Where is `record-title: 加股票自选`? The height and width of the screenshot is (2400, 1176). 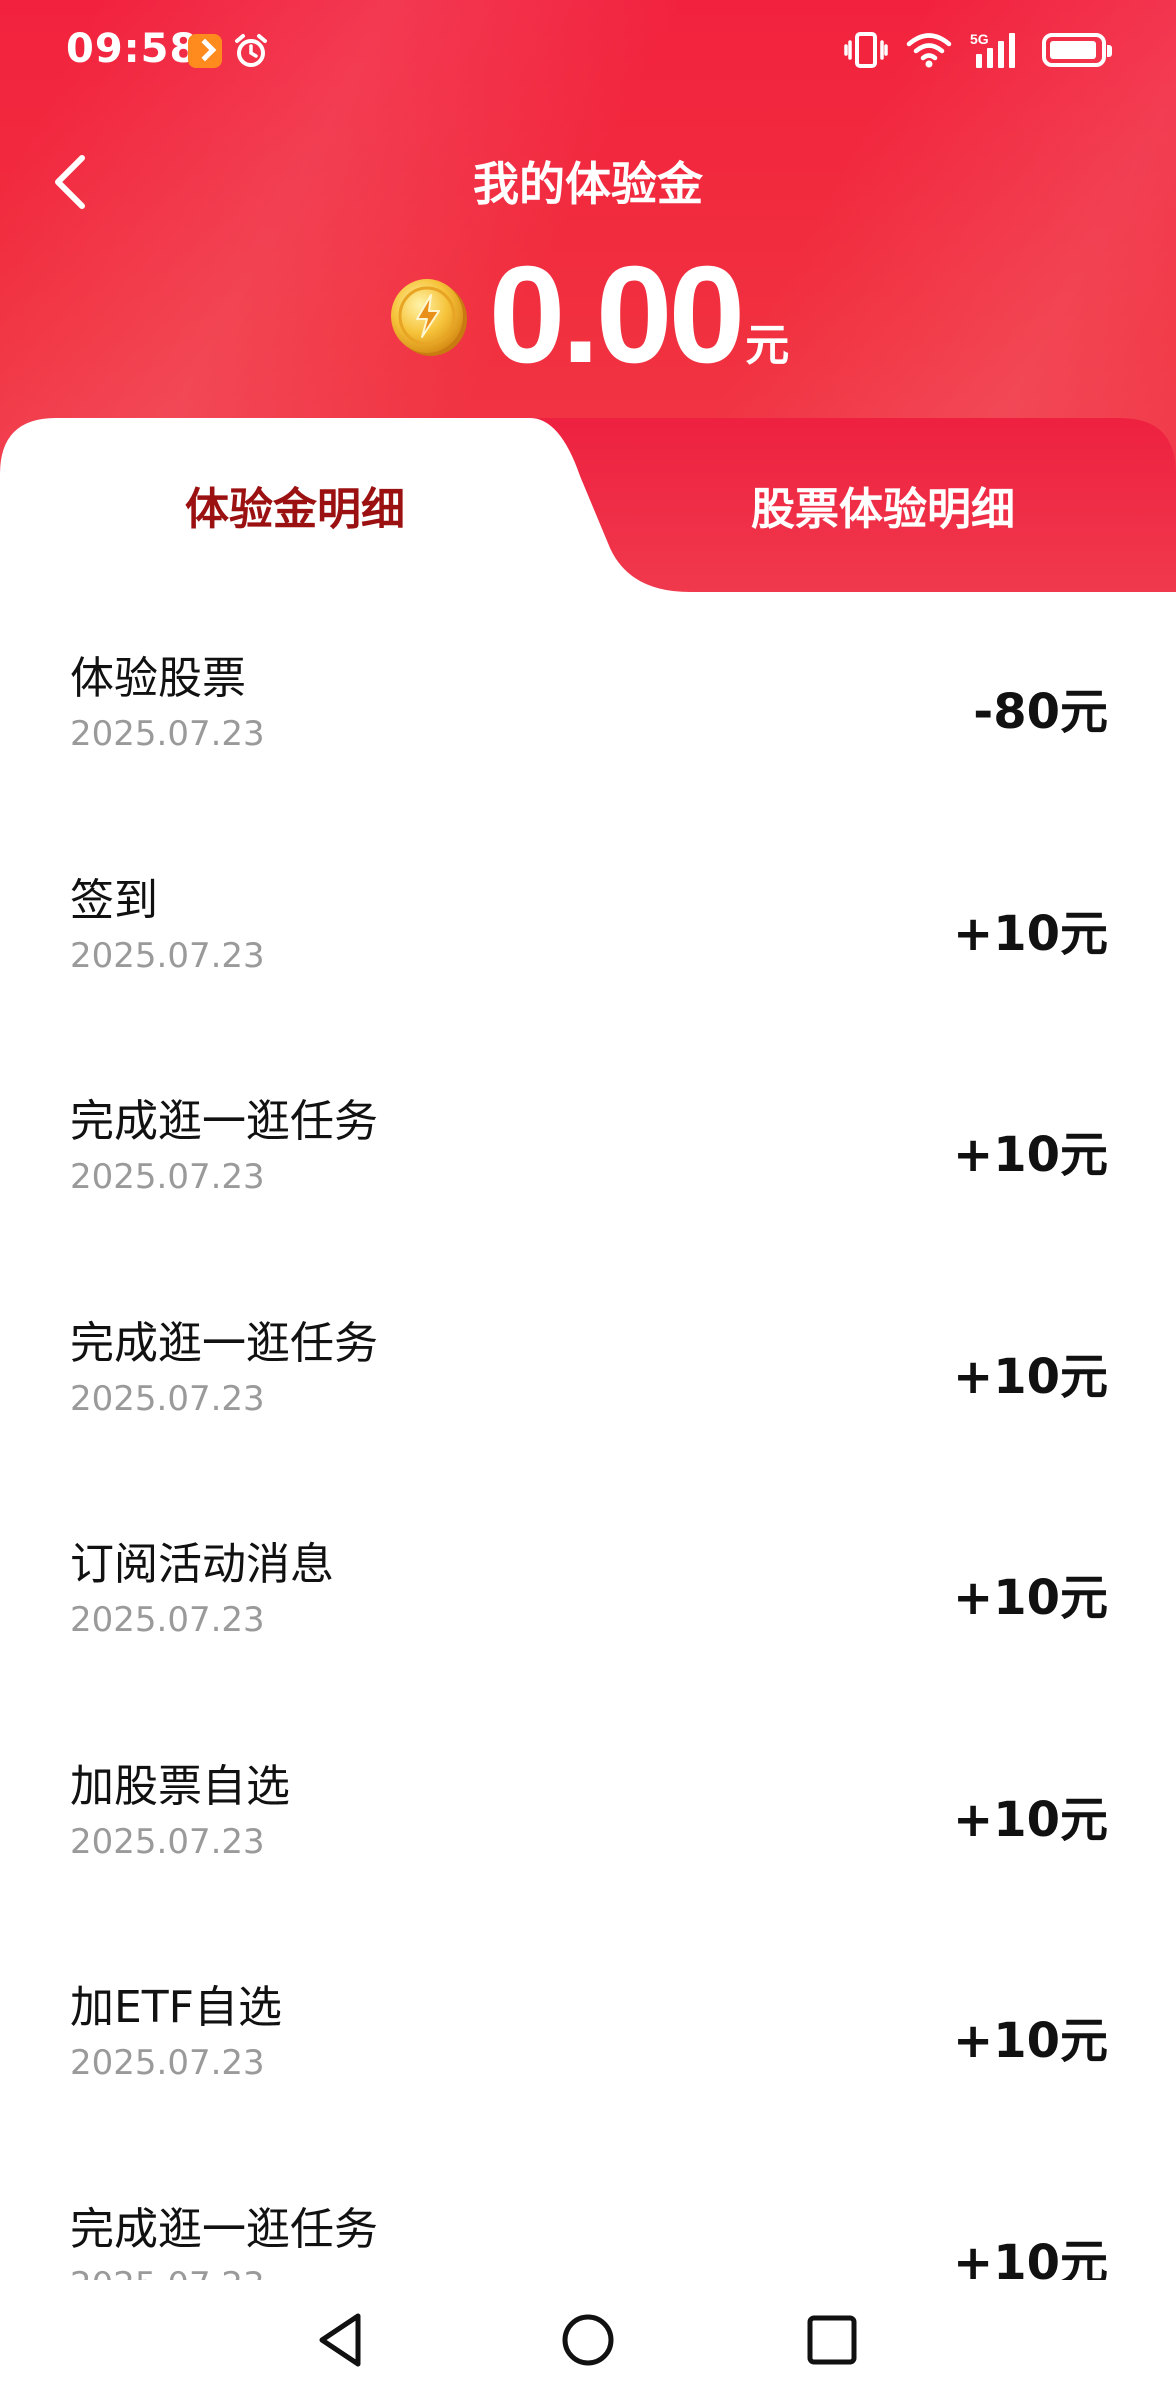 record-title: 加股票自选 is located at coordinates (180, 1786).